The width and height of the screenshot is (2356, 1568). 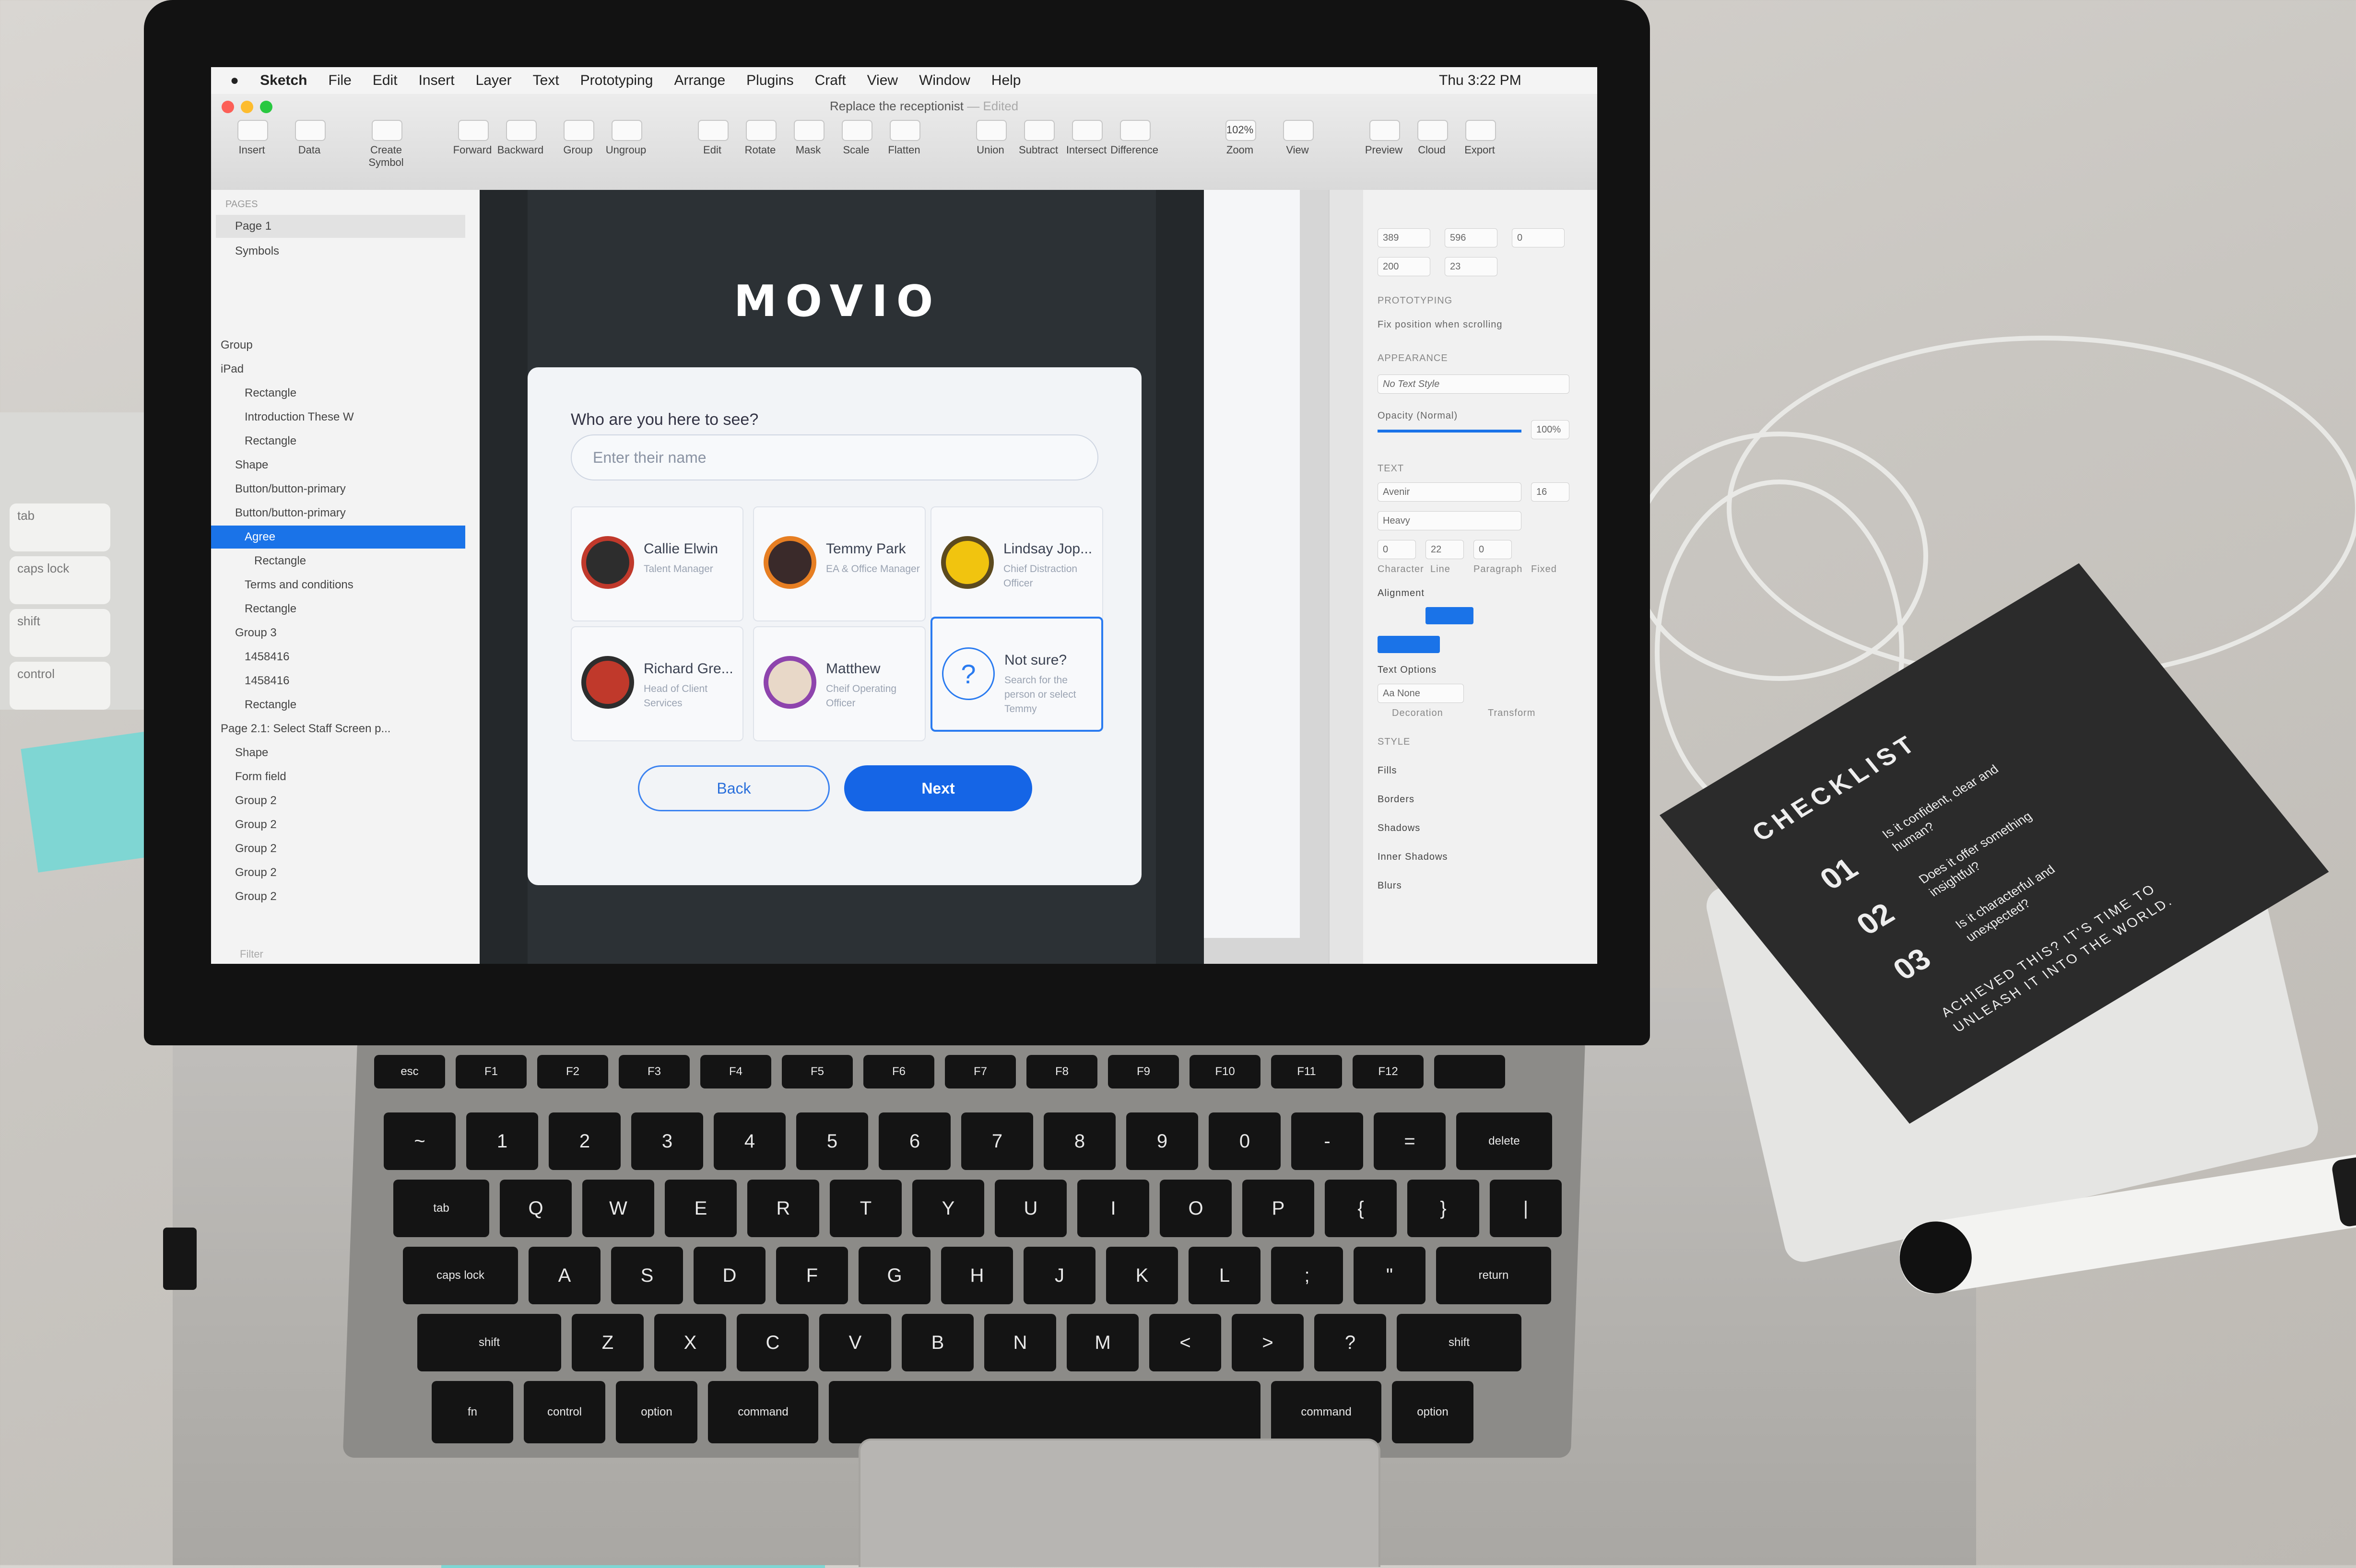 I want to click on person-card: Lindsay Jop... Chief Distraction Officer, so click(x=1017, y=563).